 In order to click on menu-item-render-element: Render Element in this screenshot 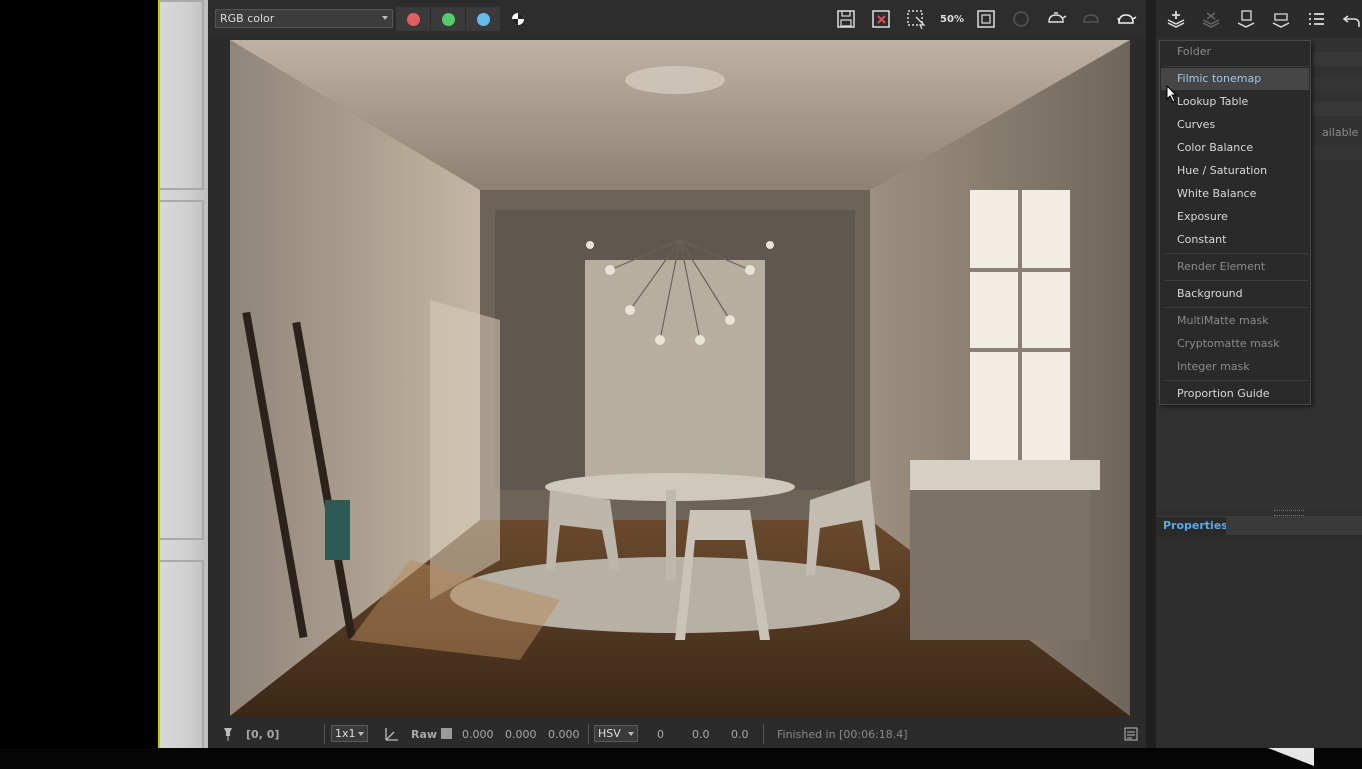, I will do `click(1235, 267)`.